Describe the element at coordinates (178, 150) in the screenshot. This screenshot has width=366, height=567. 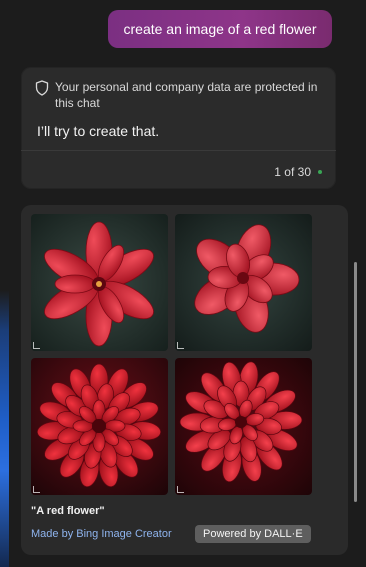
I see `reply-divider` at that location.